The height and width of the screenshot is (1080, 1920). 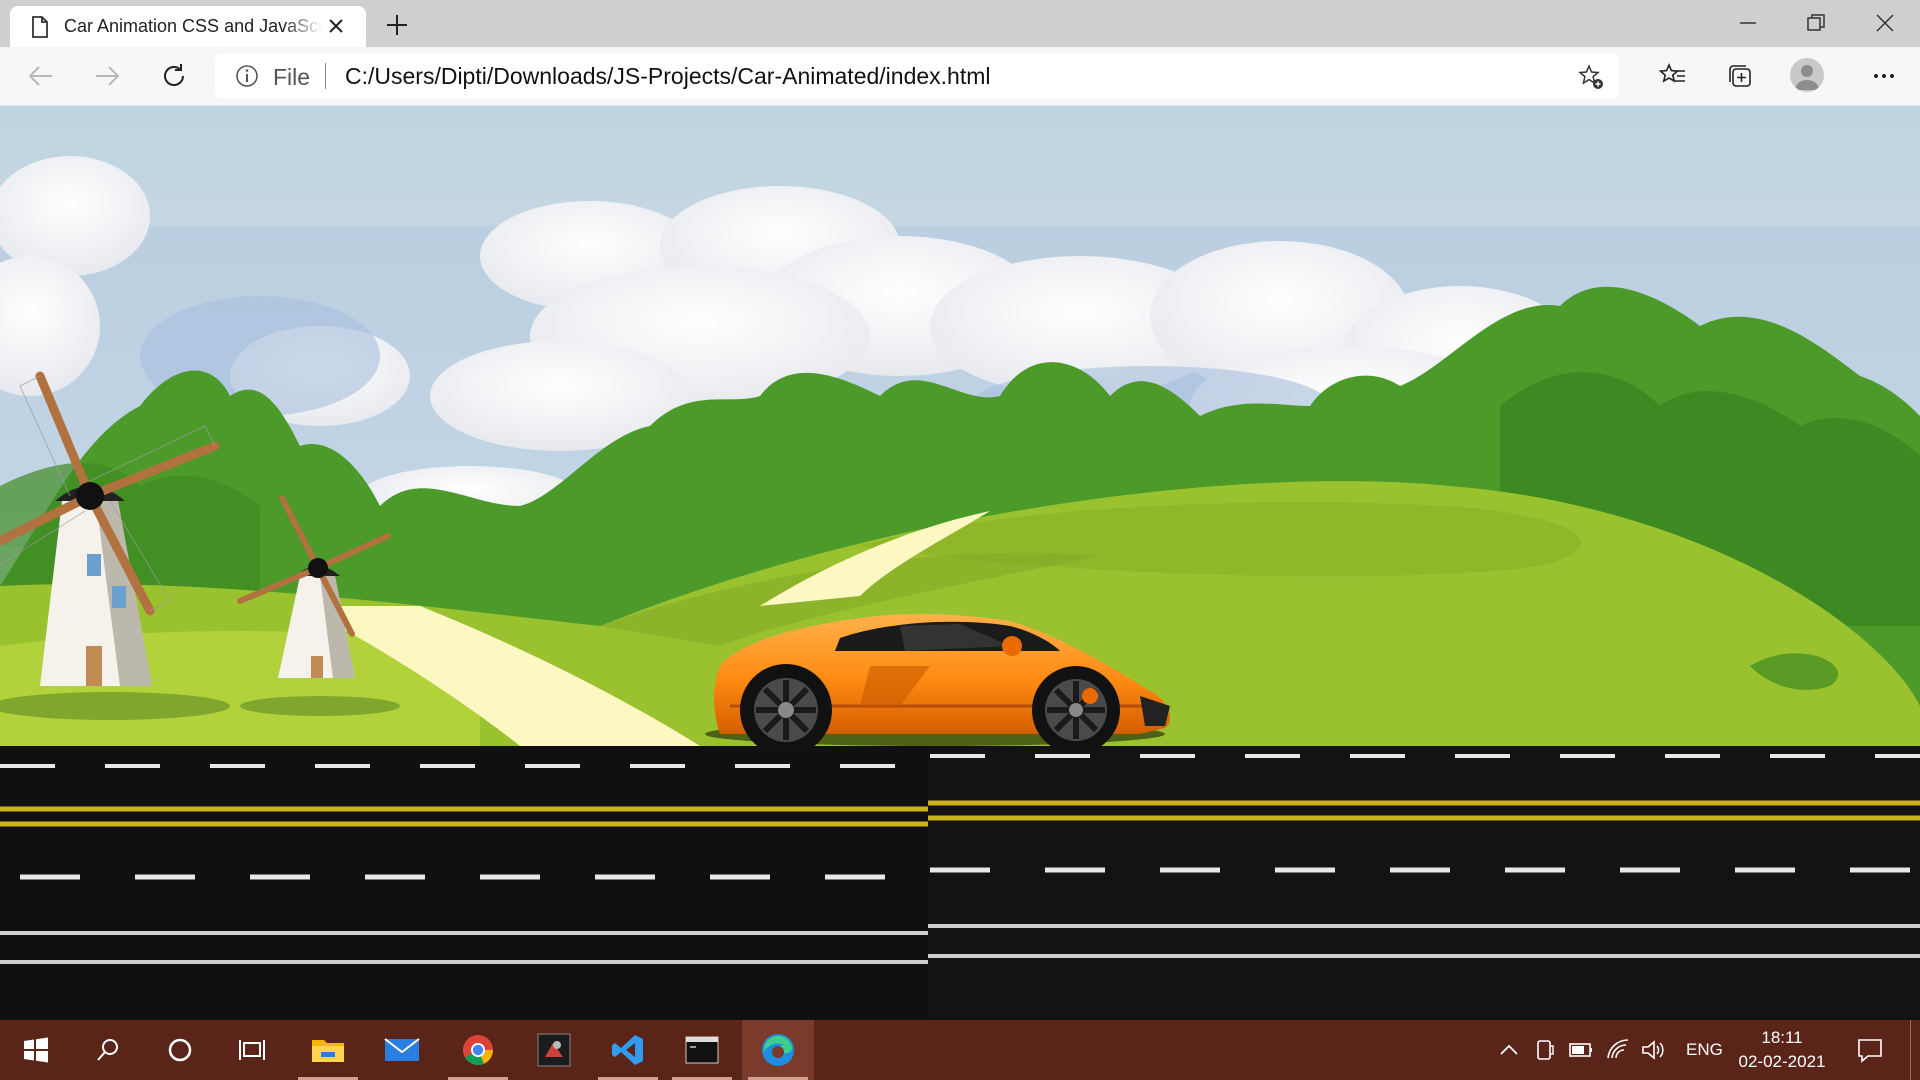 What do you see at coordinates (107, 76) in the screenshot?
I see `forward-icon` at bounding box center [107, 76].